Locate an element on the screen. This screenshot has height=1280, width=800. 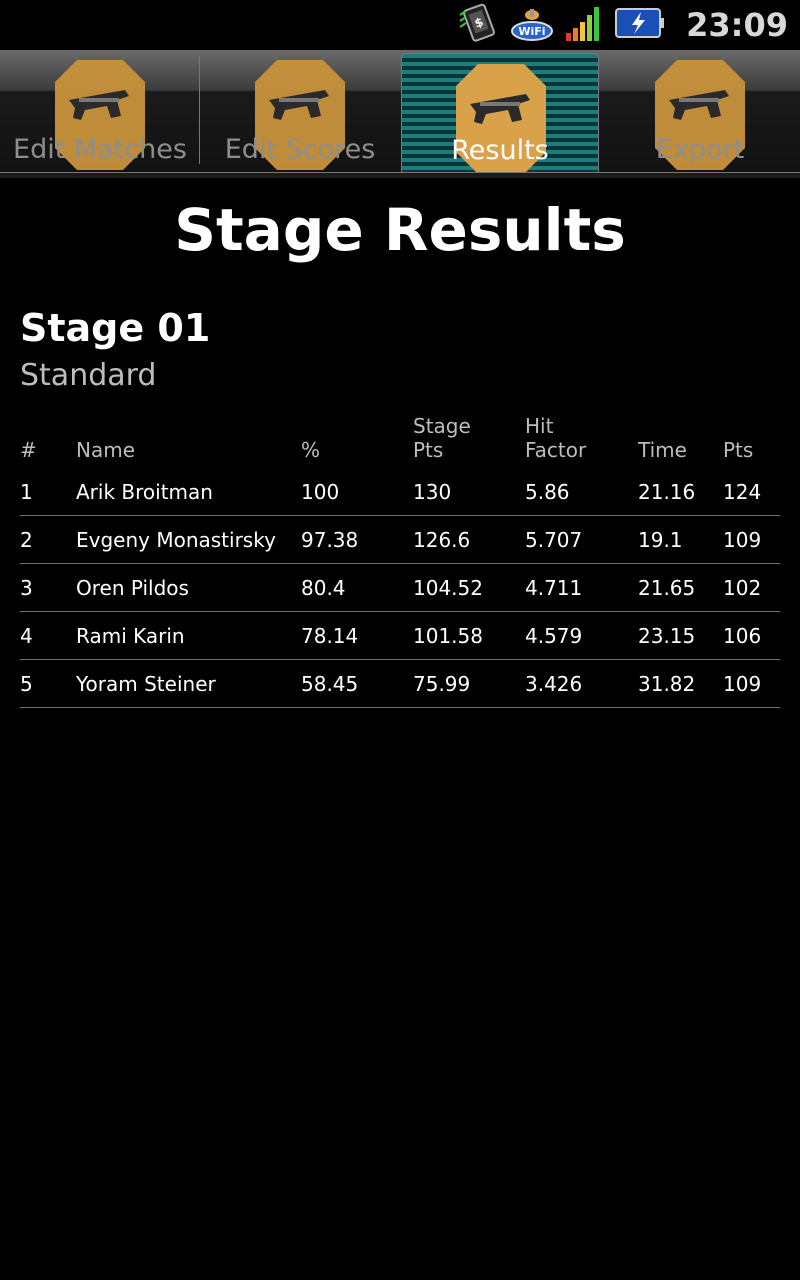
cell-pts: 106 is located at coordinates (742, 636).